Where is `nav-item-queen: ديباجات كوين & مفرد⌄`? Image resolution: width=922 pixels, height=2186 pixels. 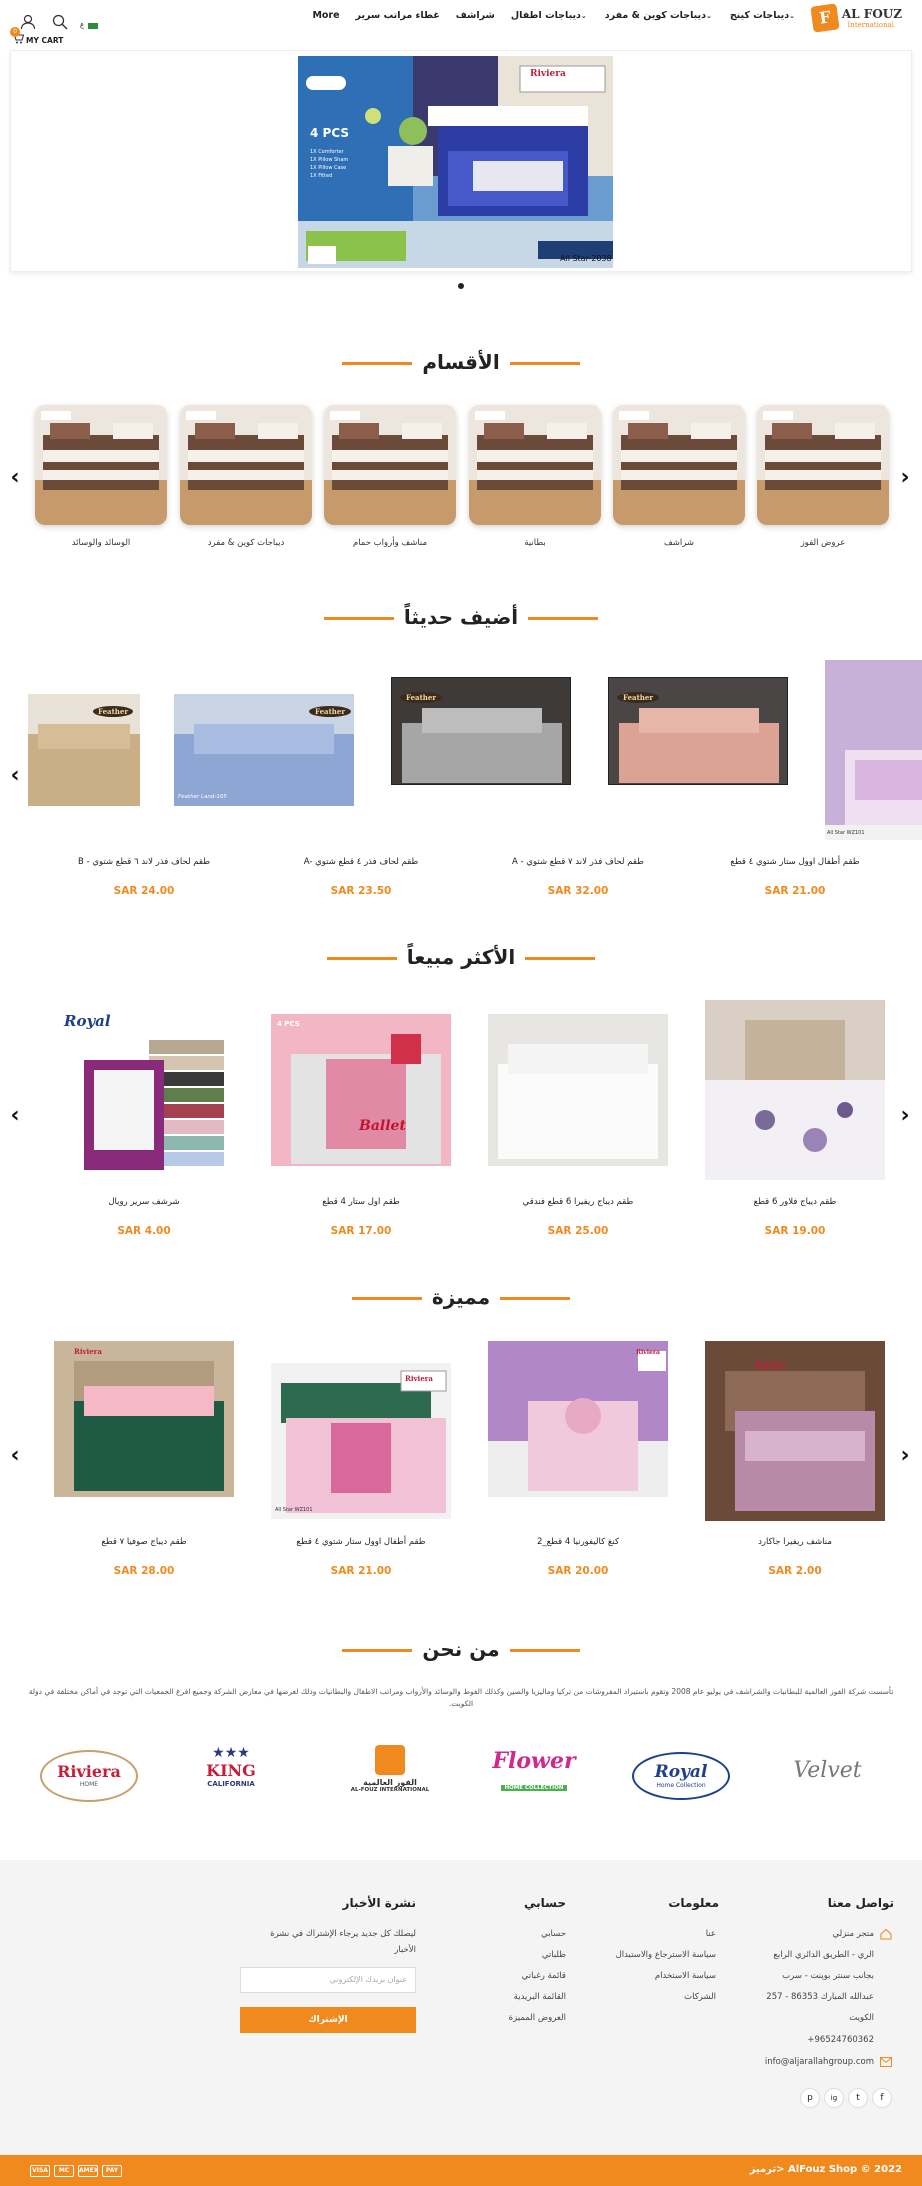 nav-item-queen: ديباجات كوين & مفرد⌄ is located at coordinates (659, 15).